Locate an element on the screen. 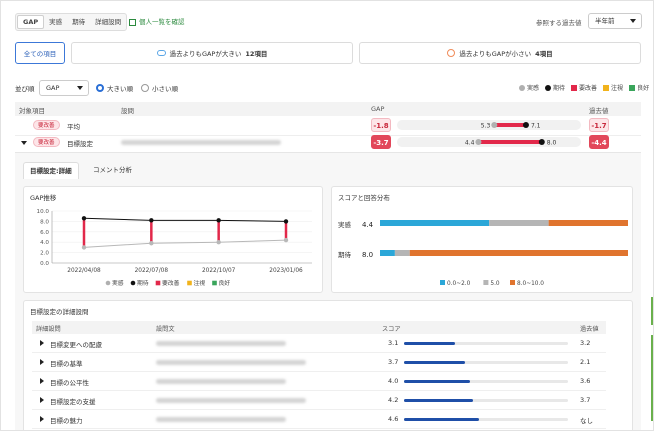 This screenshot has height=431, width=654. actual-point is located at coordinates (478, 142).